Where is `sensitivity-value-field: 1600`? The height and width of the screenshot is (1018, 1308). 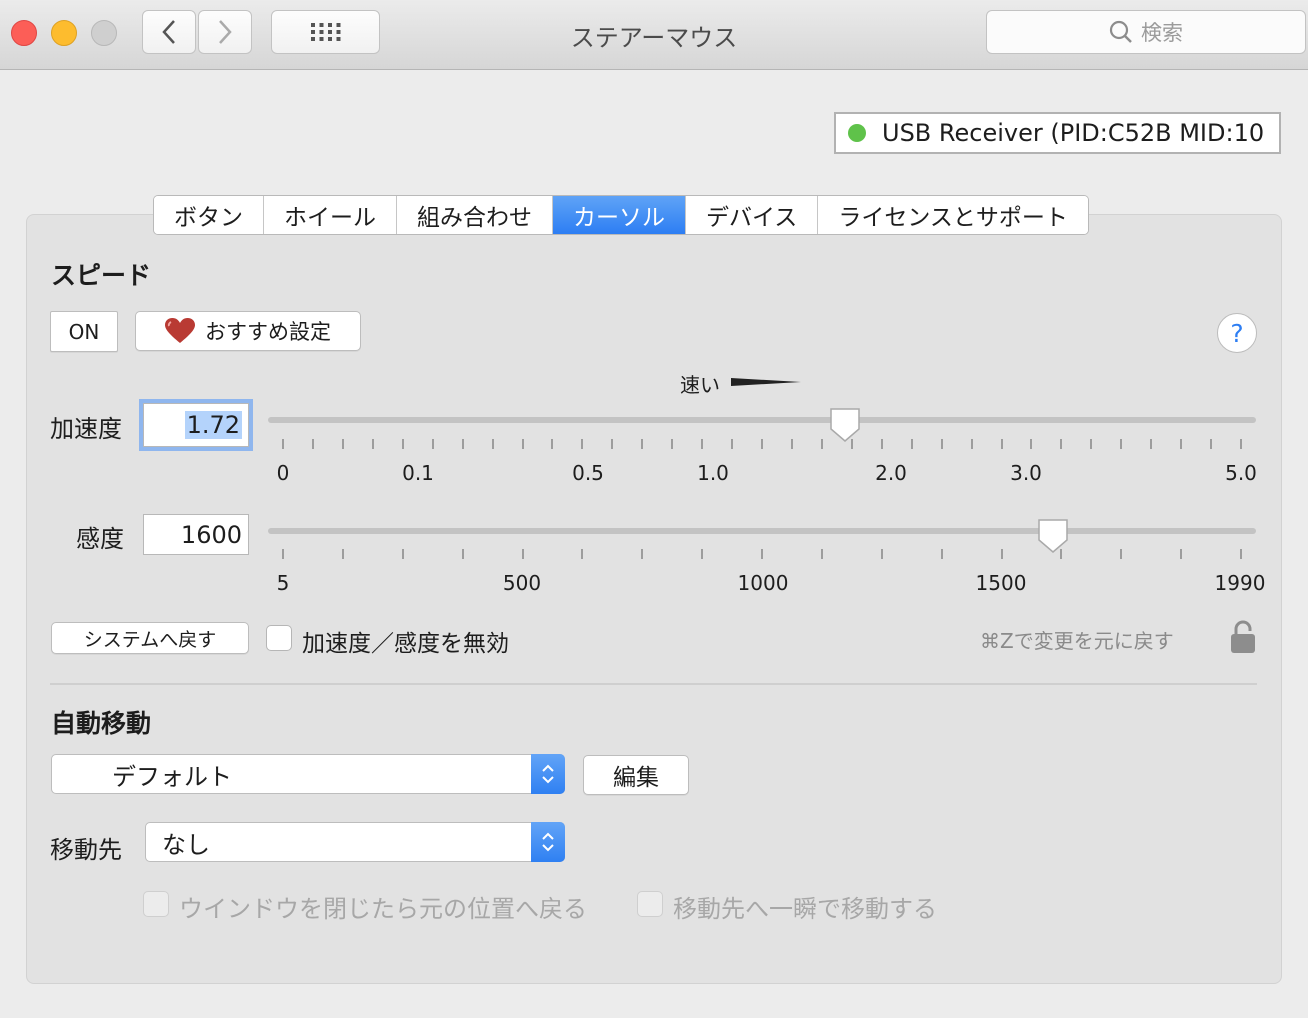
sensitivity-value-field: 1600 is located at coordinates (196, 534).